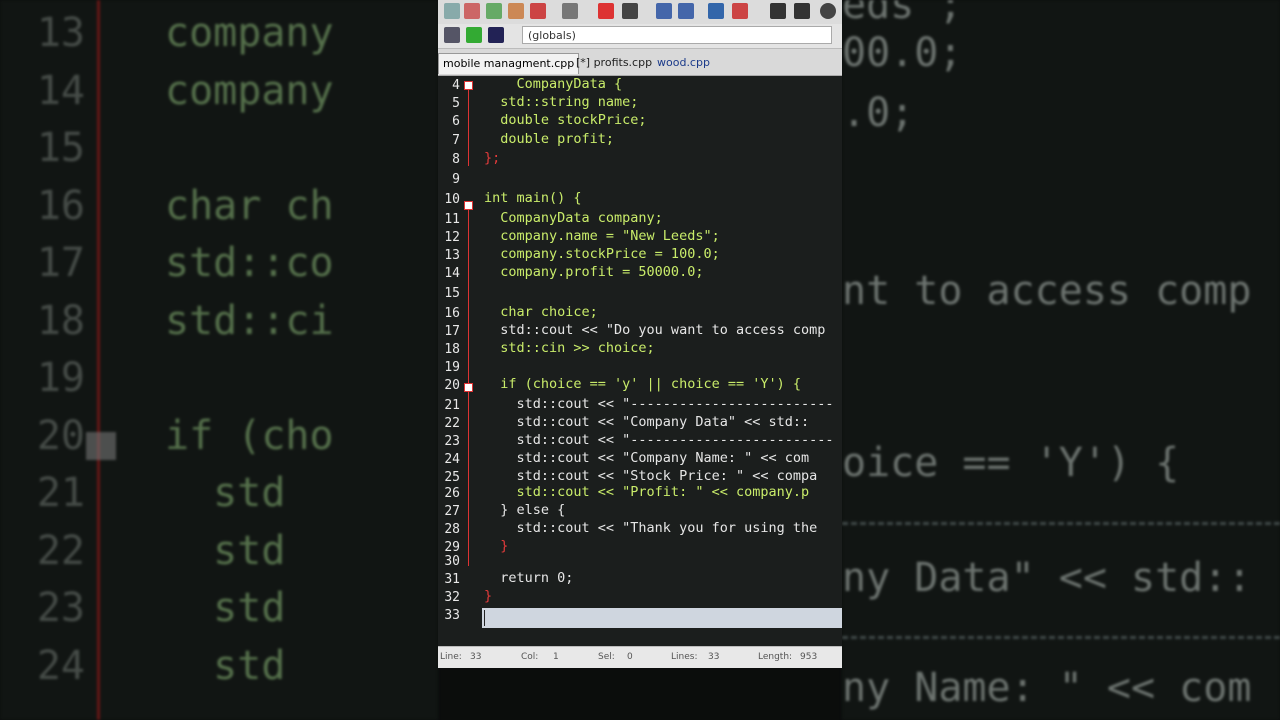  What do you see at coordinates (614, 63) in the screenshot?
I see `tab-profits: [*] profits.cpp` at bounding box center [614, 63].